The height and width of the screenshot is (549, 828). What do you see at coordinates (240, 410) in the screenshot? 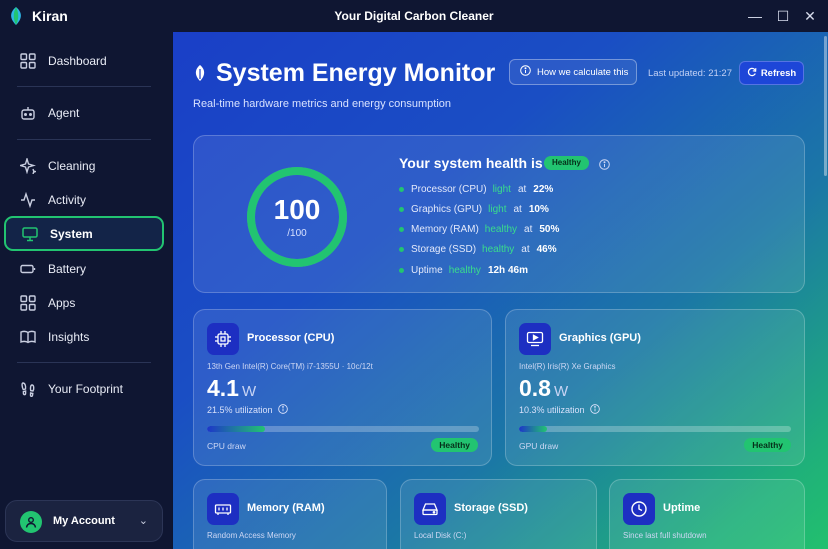
I see `cpu-utilization-text: 21.5% utilization` at bounding box center [240, 410].